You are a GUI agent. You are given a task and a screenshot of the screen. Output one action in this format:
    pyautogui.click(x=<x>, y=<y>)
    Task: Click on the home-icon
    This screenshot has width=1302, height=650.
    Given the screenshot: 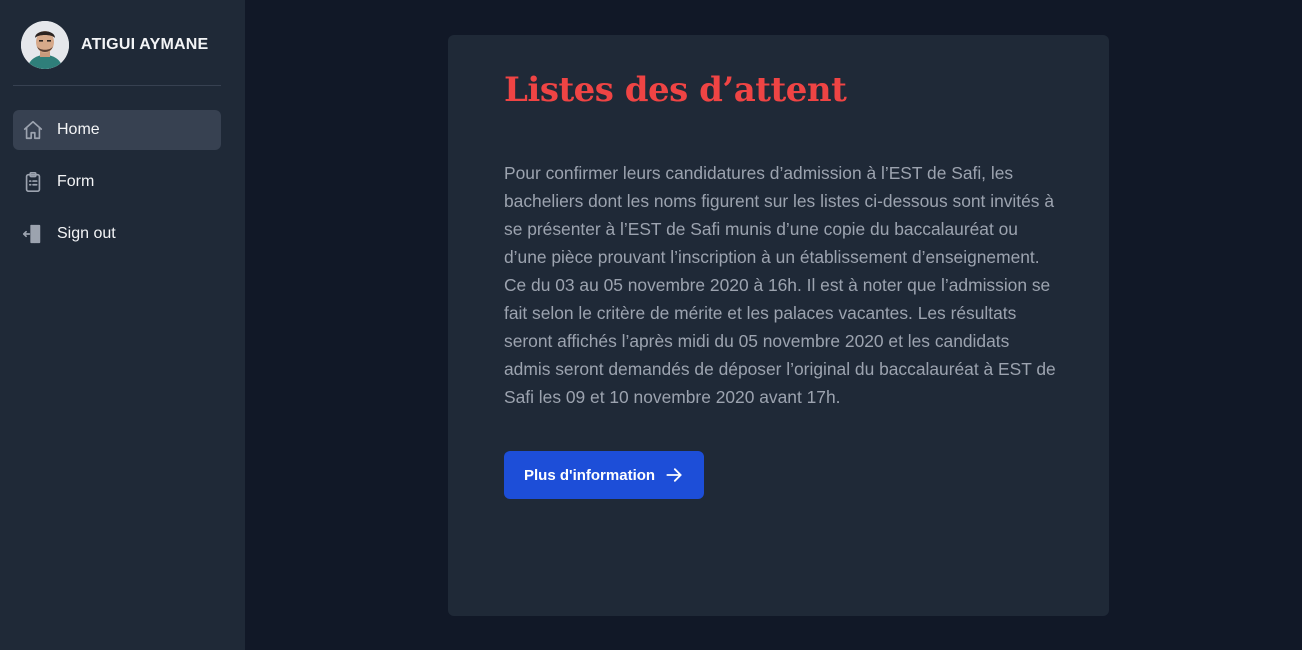 What is the action you would take?
    pyautogui.click(x=33, y=130)
    